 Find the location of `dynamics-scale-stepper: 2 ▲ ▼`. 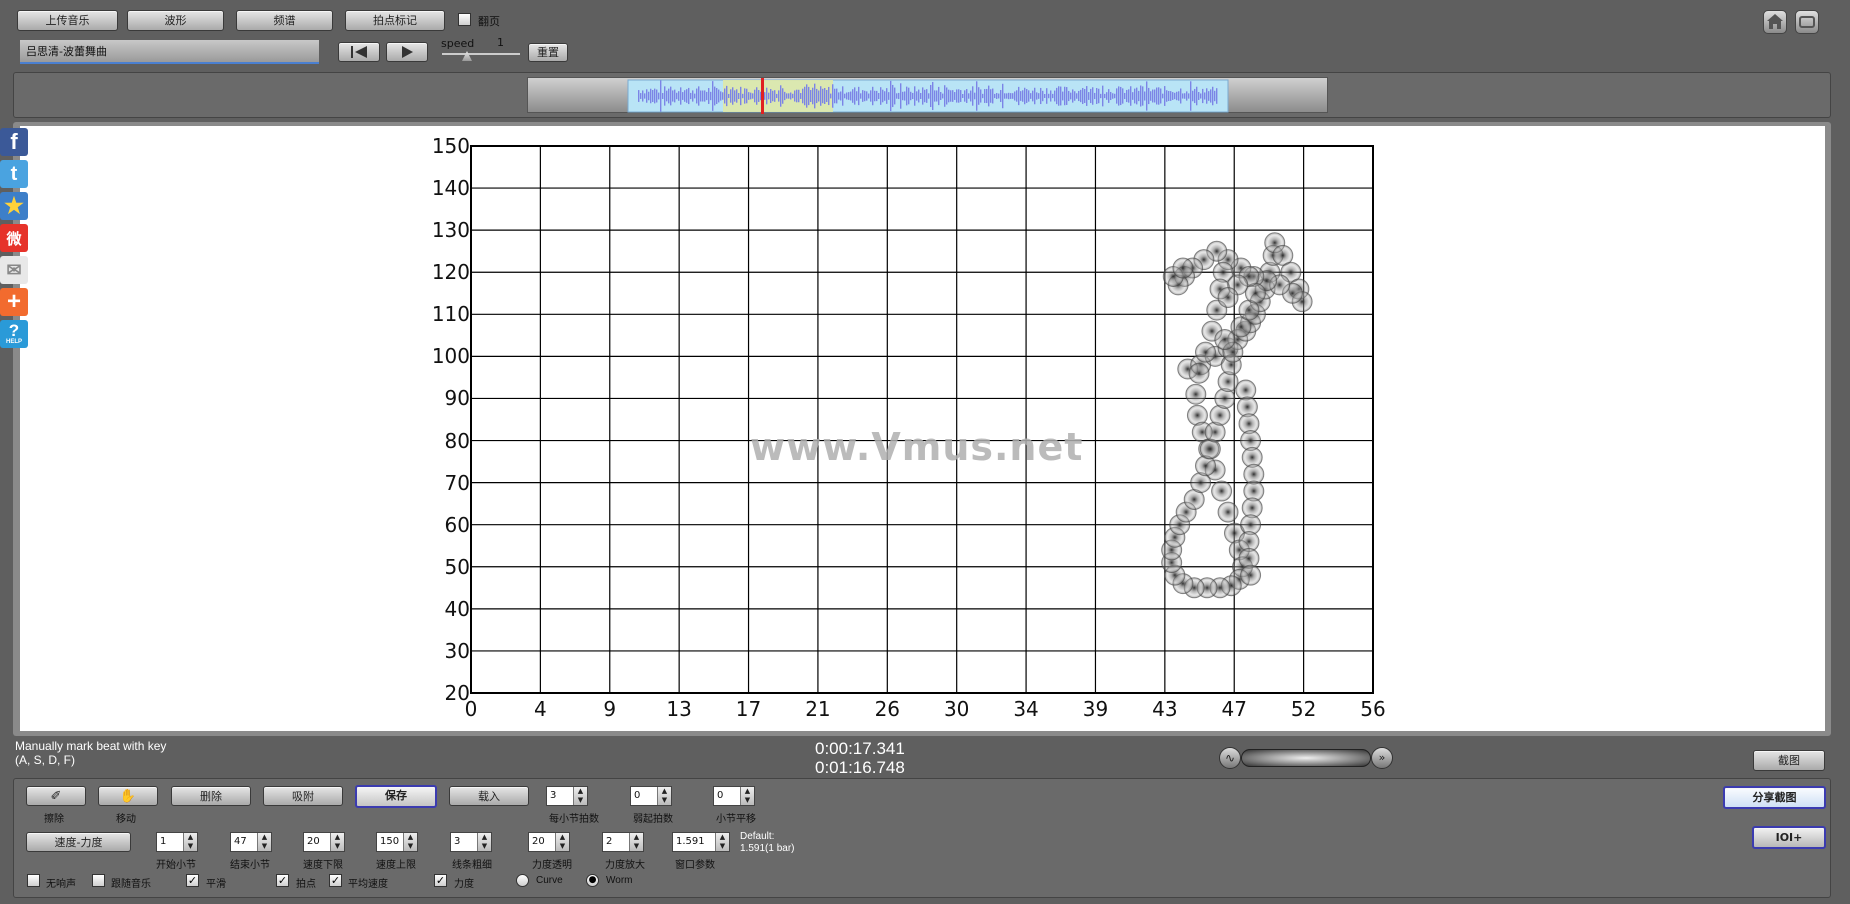

dynamics-scale-stepper: 2 ▲ ▼ is located at coordinates (623, 842).